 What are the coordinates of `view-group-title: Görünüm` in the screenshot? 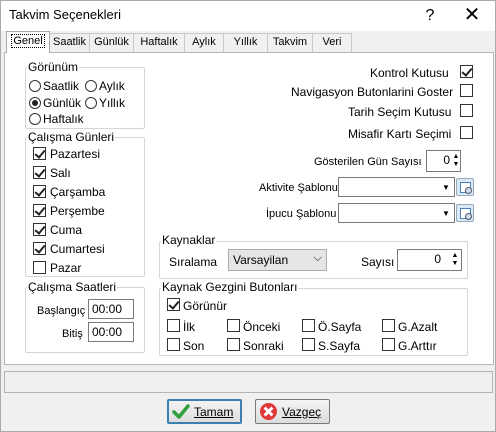 It's located at (53, 67).